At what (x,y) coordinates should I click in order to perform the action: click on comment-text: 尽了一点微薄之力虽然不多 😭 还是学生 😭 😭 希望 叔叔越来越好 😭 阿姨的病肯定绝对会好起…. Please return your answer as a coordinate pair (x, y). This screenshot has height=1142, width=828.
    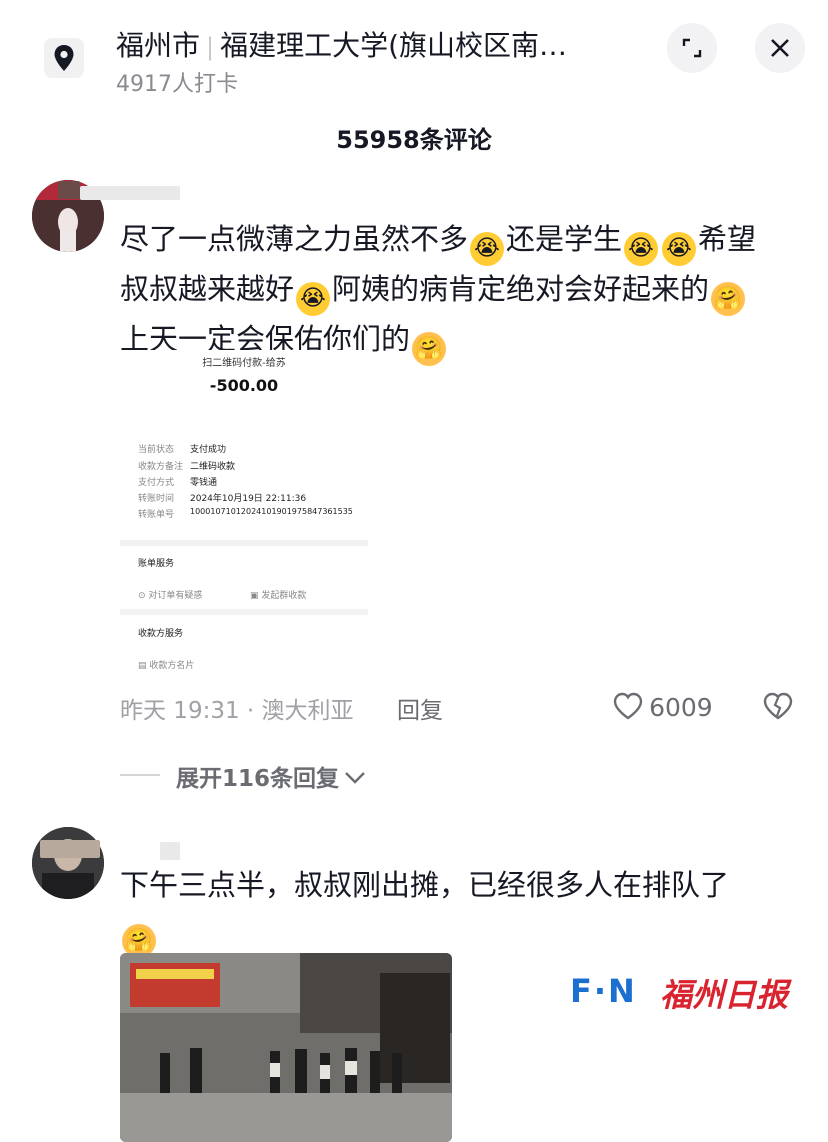
    Looking at the image, I should click on (465, 291).